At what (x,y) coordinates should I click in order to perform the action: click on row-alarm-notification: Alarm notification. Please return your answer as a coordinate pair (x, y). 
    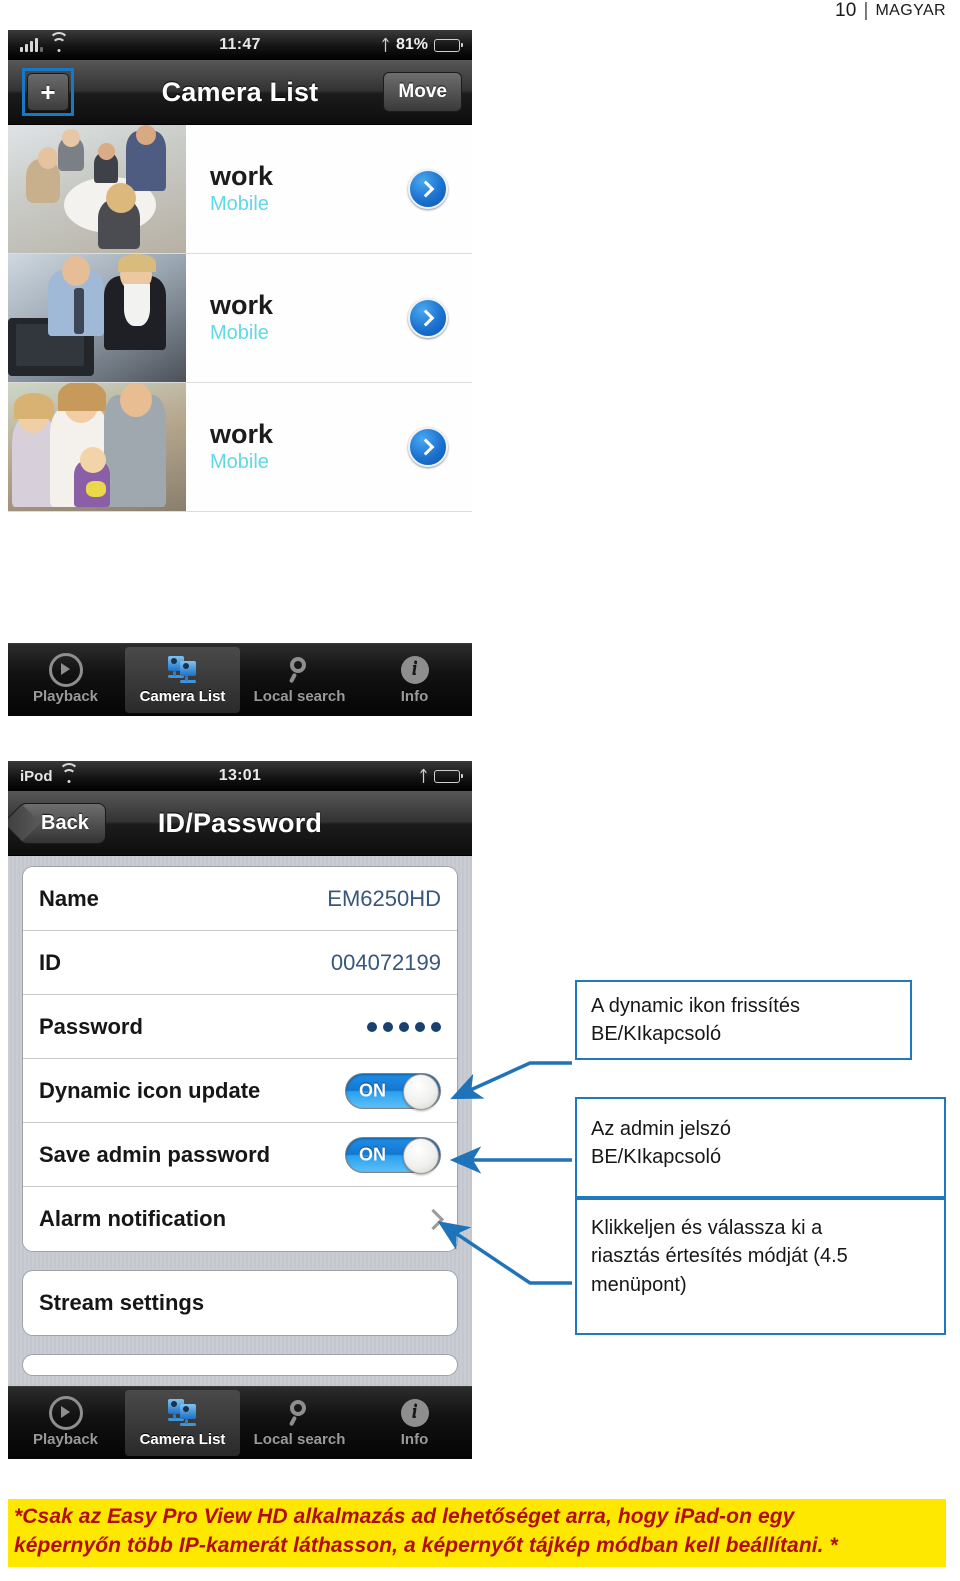
    Looking at the image, I should click on (240, 1219).